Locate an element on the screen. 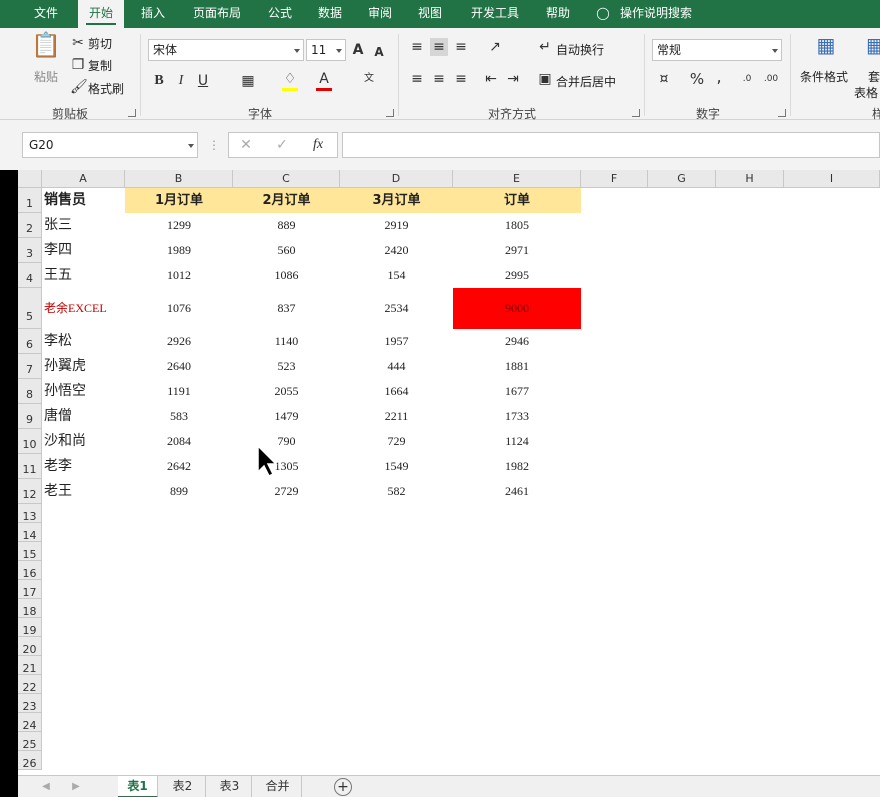  table-cell: 790 is located at coordinates (286, 441).